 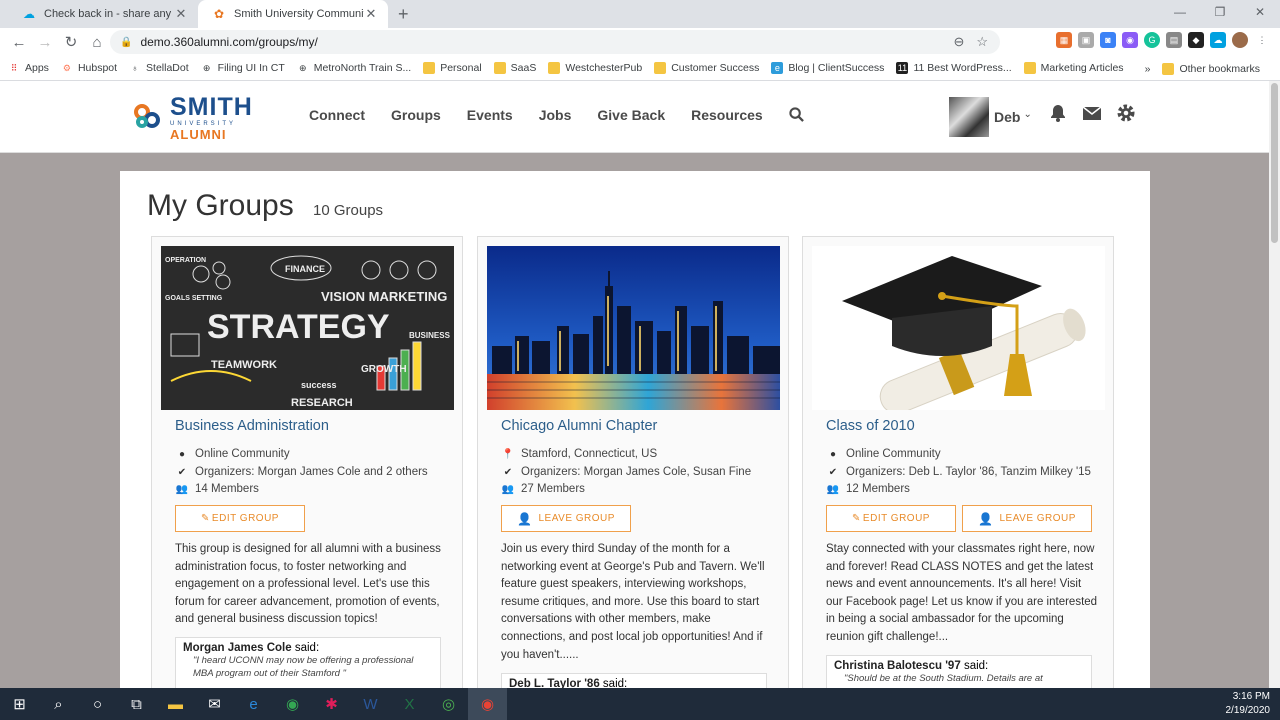 I want to click on menu-icon: ⋮, so click(x=1262, y=40).